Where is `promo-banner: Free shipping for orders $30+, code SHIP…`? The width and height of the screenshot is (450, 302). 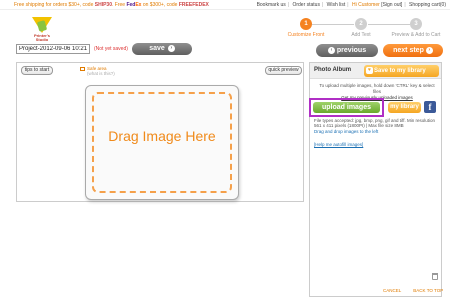
promo-banner: Free shipping for orders $30+, code SHIP… is located at coordinates (111, 5).